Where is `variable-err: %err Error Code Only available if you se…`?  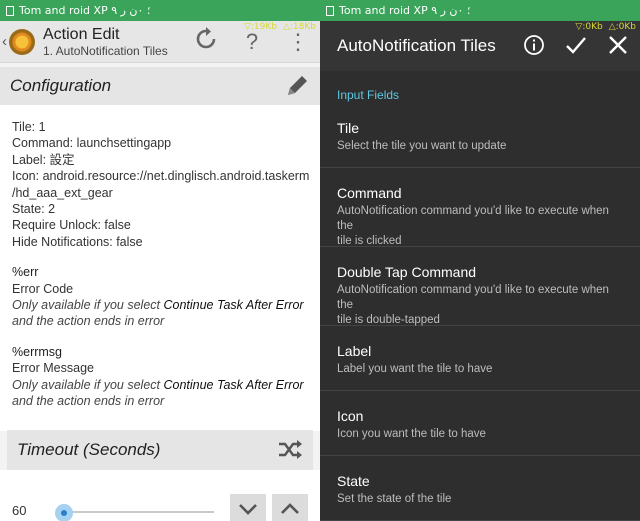 variable-err: %err Error Code Only available if you se… is located at coordinates (160, 297).